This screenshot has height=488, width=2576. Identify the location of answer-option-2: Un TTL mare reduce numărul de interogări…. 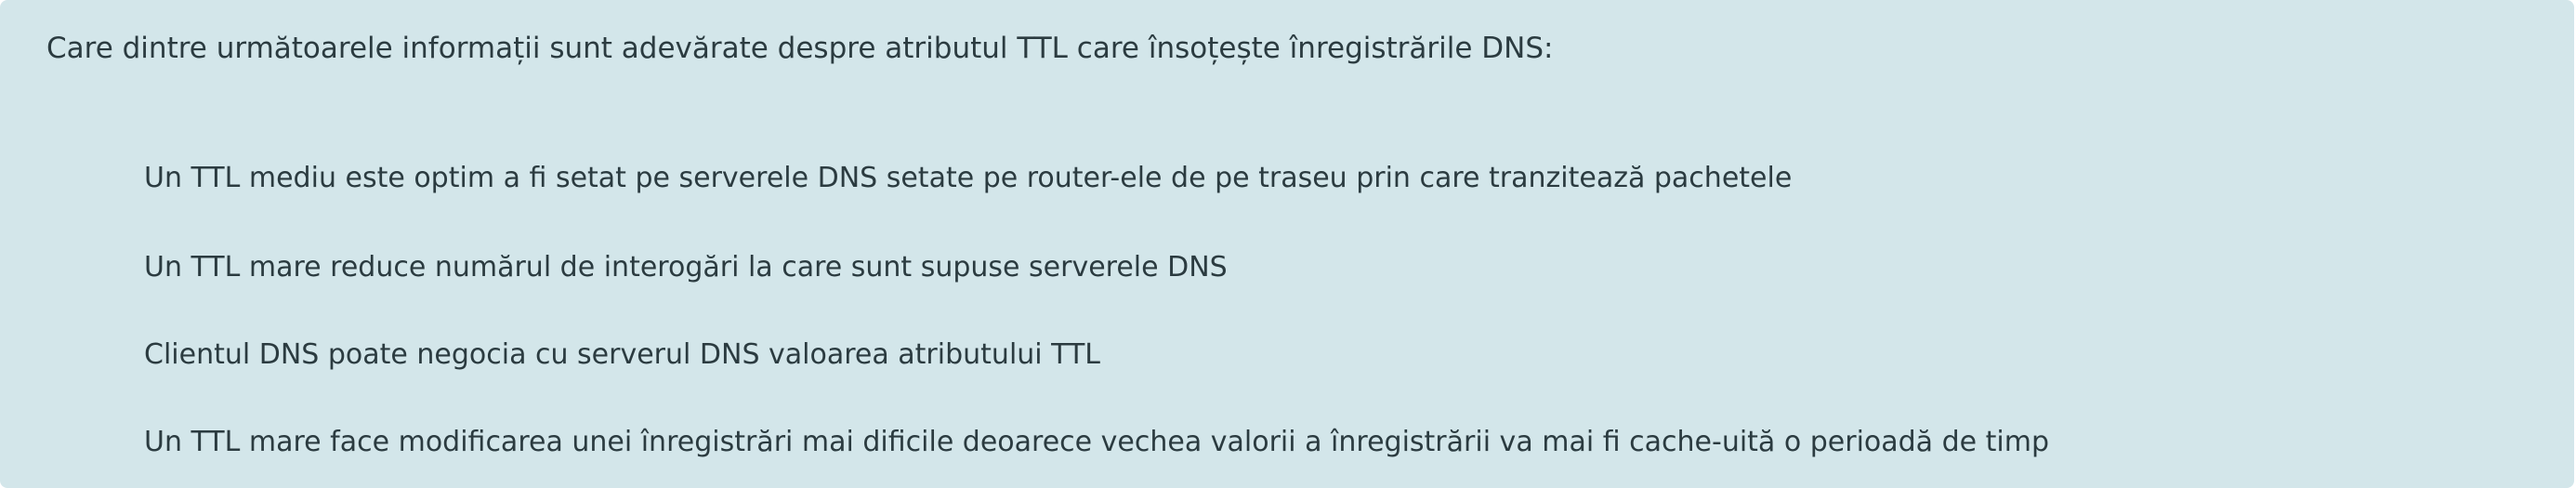
(1324, 268).